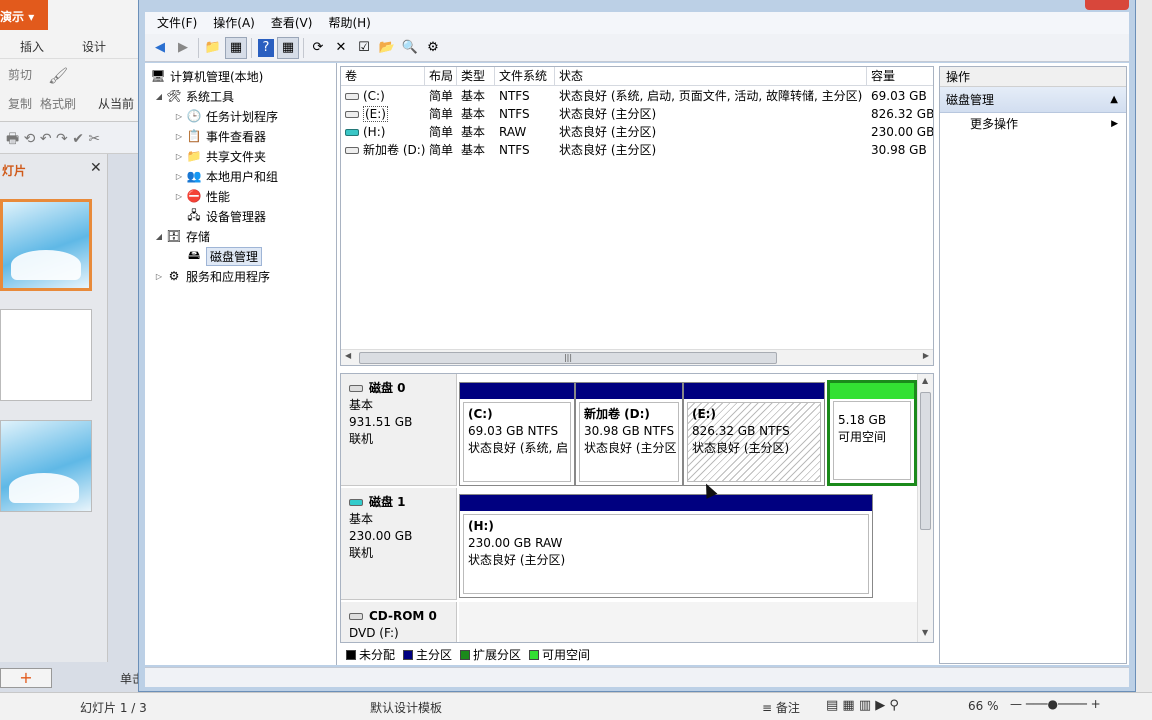 The image size is (1152, 720). What do you see at coordinates (399, 430) in the screenshot?
I see `disk-0-label: 磁盘 0 基本 931.51 GB 联机` at bounding box center [399, 430].